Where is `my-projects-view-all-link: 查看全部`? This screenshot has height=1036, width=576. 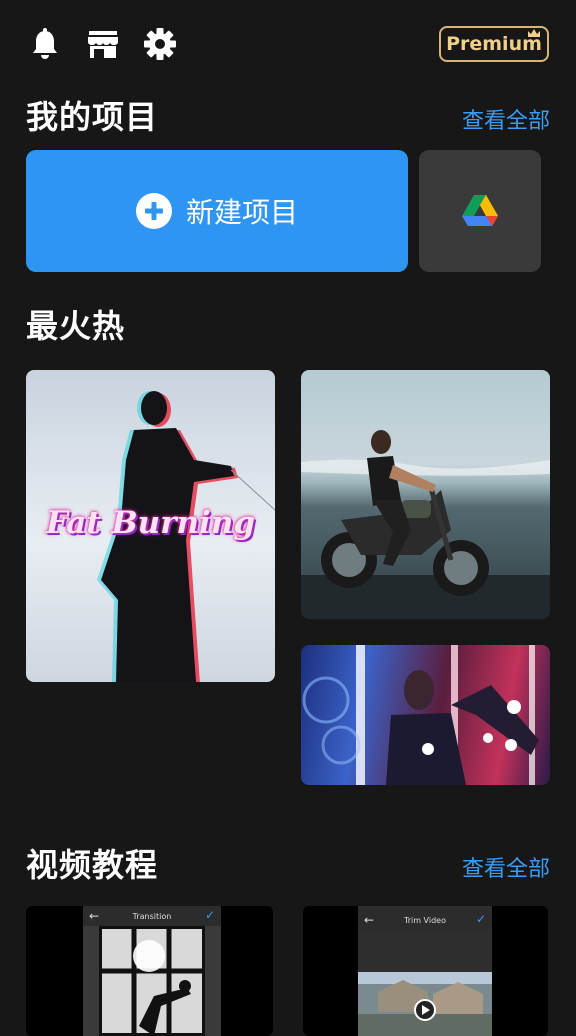
my-projects-view-all-link: 查看全部 is located at coordinates (506, 119).